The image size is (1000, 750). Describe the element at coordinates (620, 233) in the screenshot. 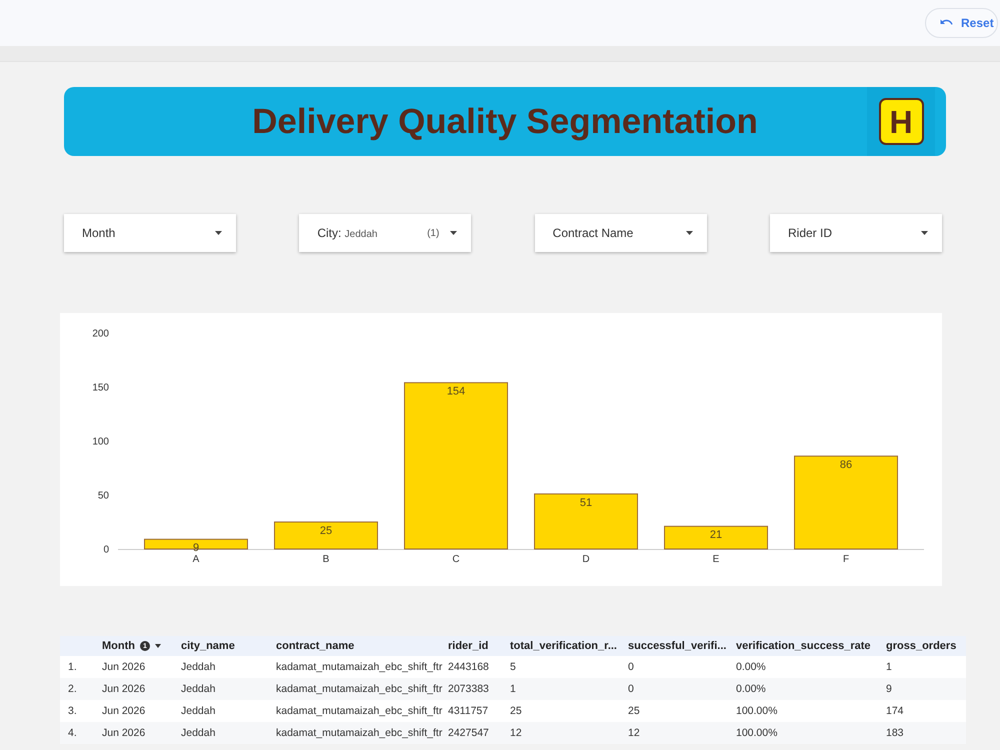

I see `filter-dropdown: Contract Name` at that location.